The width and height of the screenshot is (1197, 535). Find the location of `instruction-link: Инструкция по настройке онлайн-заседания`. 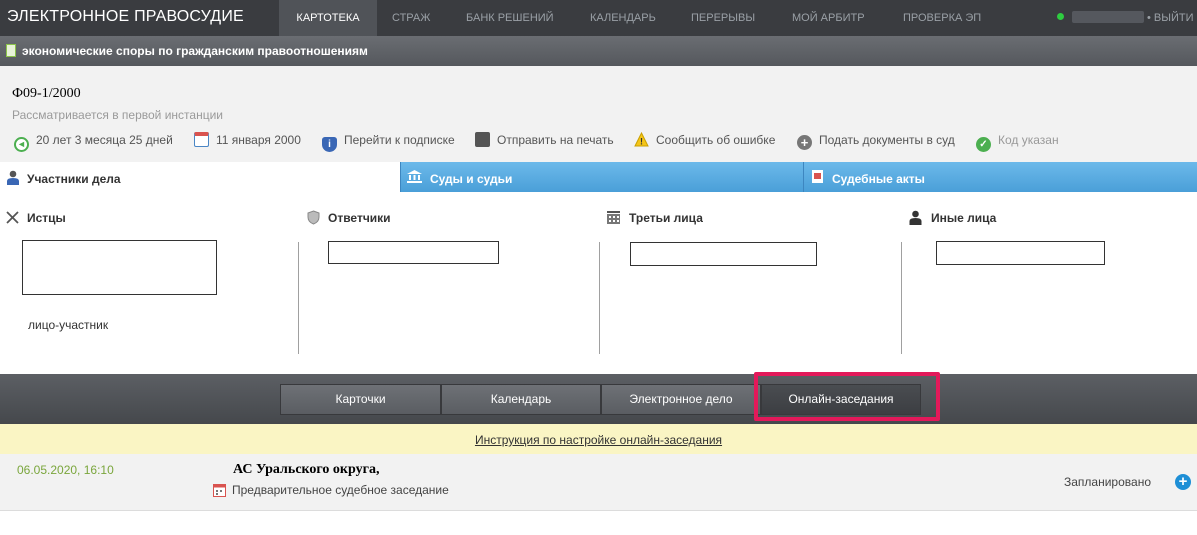

instruction-link: Инструкция по настройке онлайн-заседания is located at coordinates (598, 440).